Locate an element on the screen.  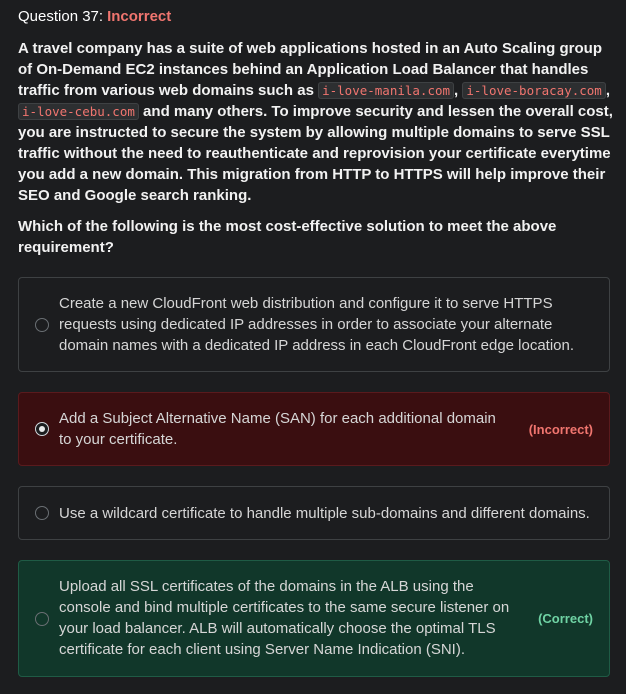
question-header: Question 37: Incorrect is located at coordinates (94, 17).